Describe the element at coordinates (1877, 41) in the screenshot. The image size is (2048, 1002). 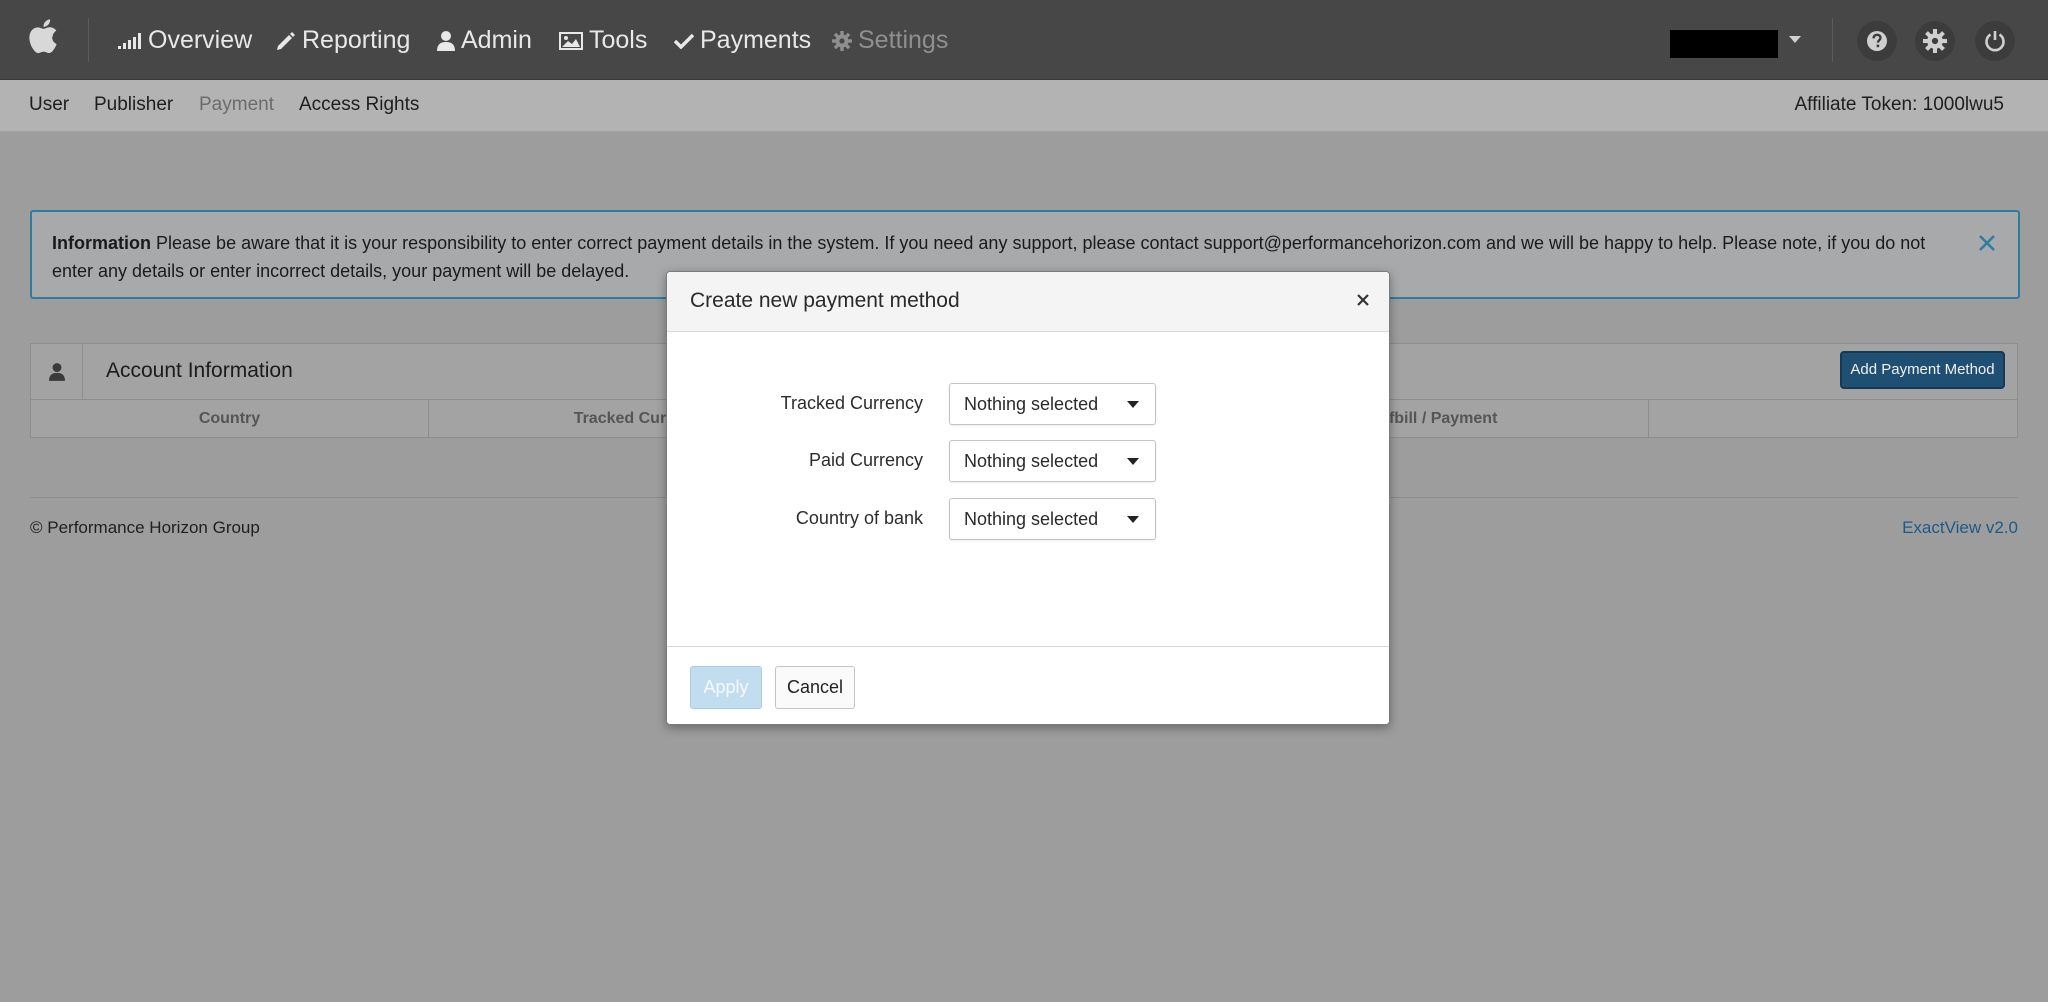
I see `help-icon` at that location.